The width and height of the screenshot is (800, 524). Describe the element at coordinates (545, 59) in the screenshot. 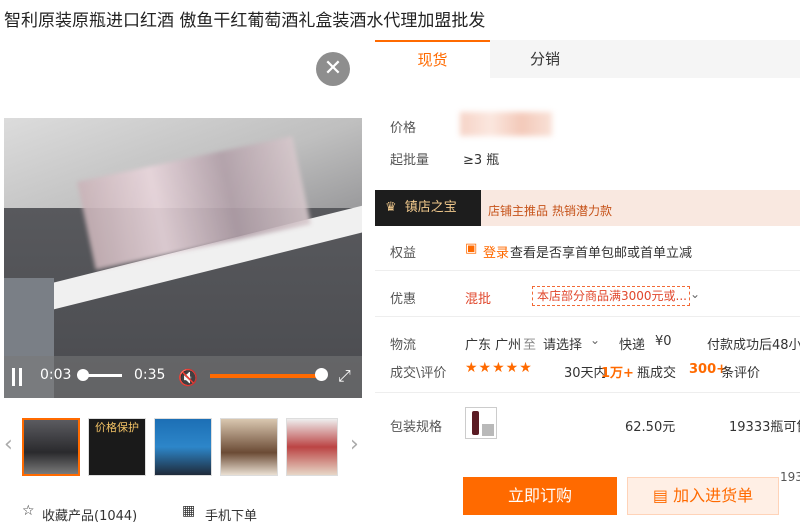

I see `tab-distribution: 分销` at that location.